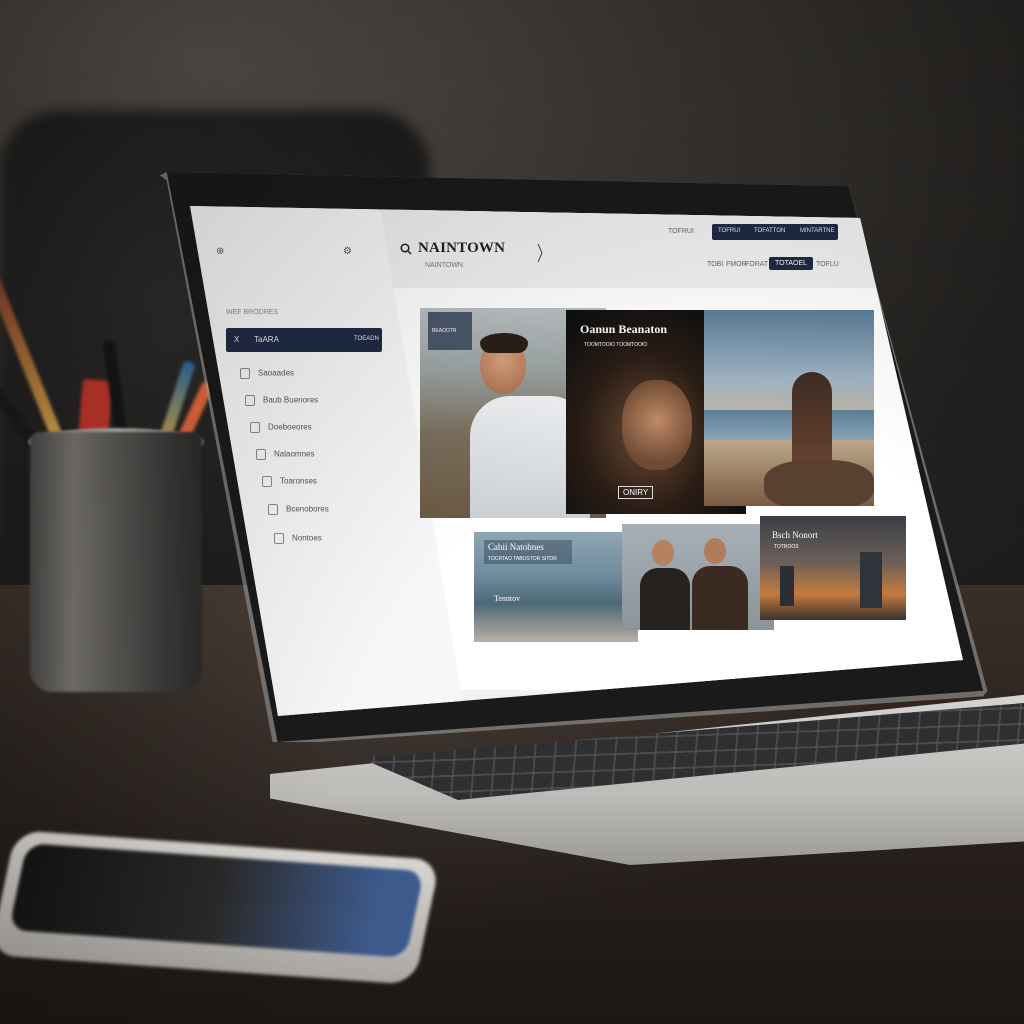  Describe the element at coordinates (116, 562) in the screenshot. I see `pen-cup` at that location.